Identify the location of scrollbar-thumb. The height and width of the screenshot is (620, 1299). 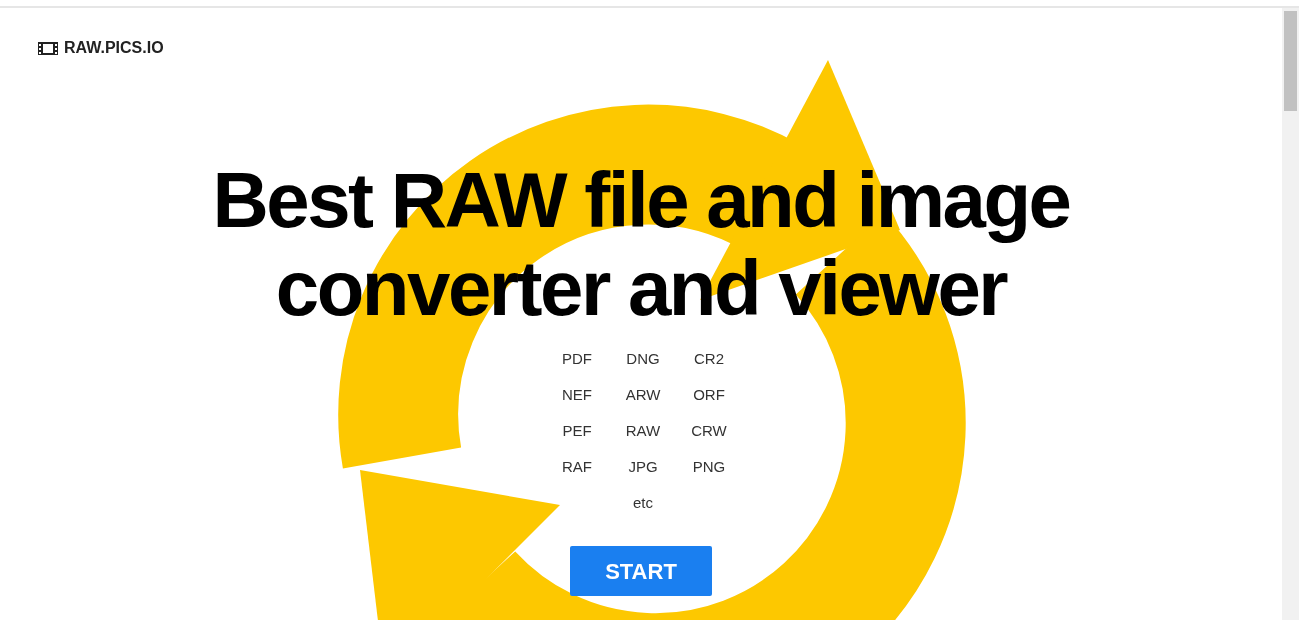
(1290, 61).